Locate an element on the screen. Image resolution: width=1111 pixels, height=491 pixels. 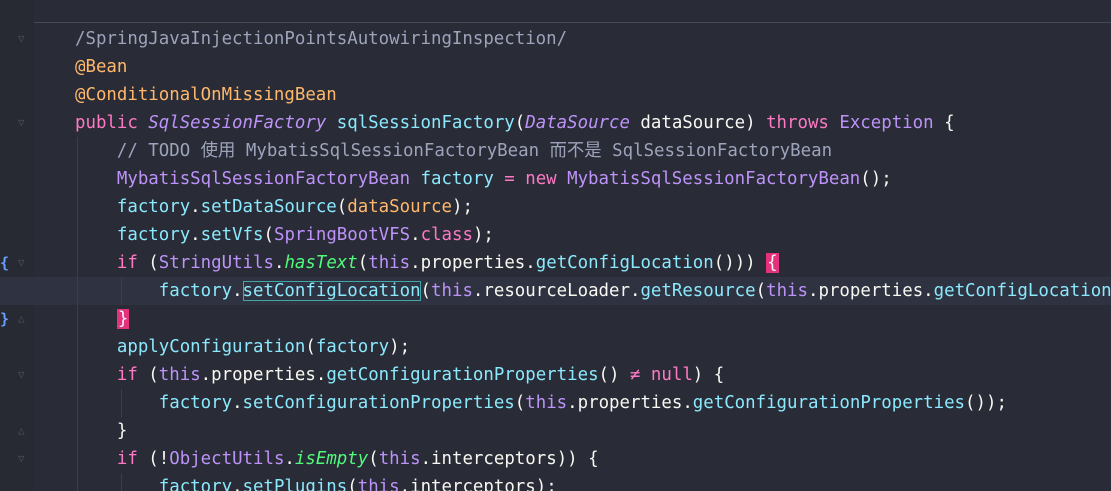
code-token: @Bean is located at coordinates (101, 67).